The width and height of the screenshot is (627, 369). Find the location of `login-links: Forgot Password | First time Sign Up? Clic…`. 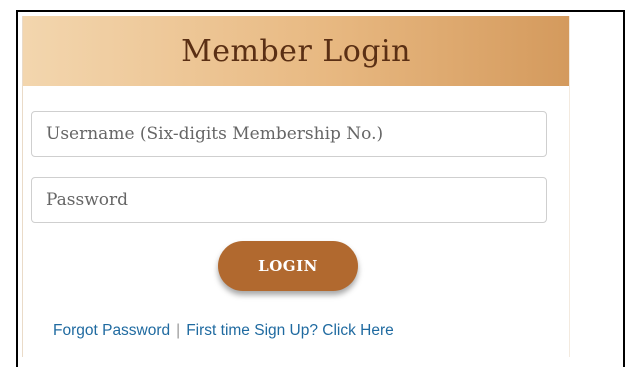

login-links: Forgot Password | First time Sign Up? Clic… is located at coordinates (313, 331).